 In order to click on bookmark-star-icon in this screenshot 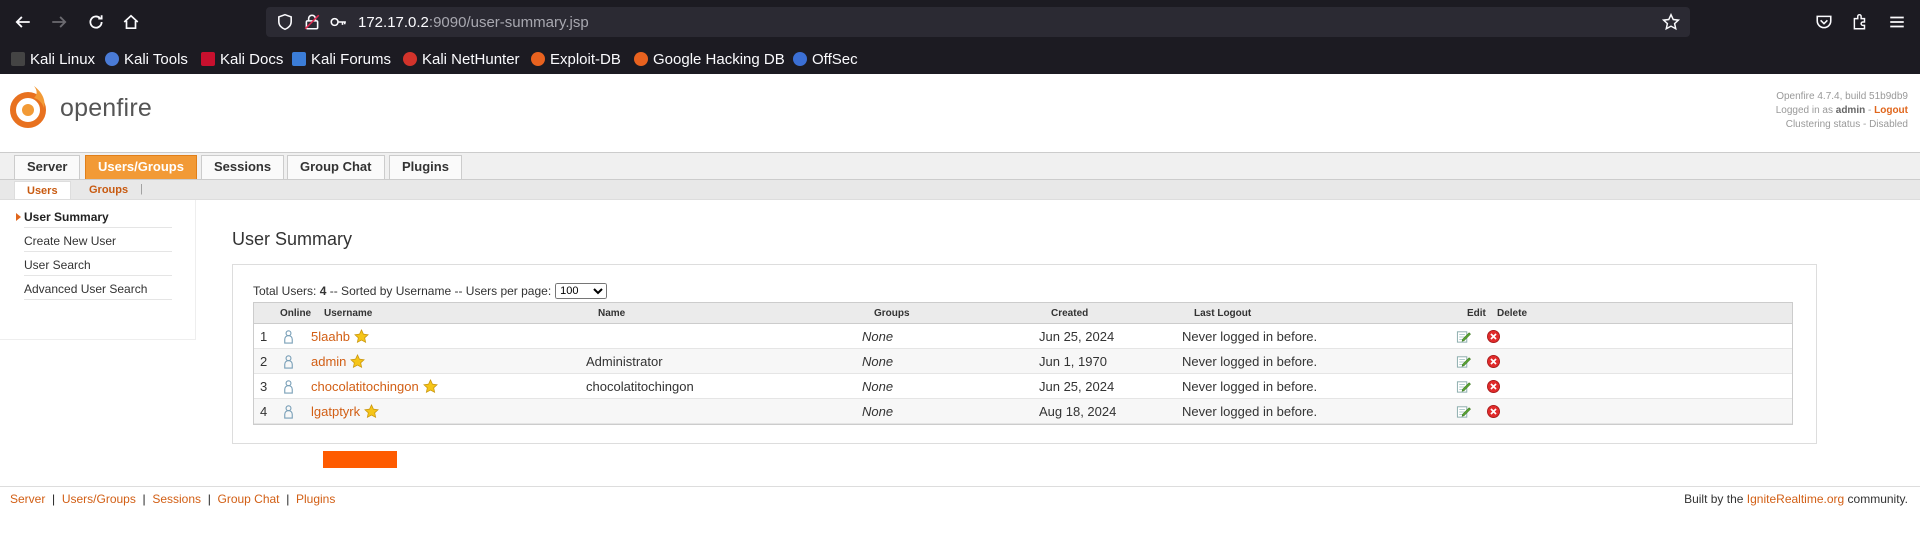, I will do `click(1671, 21)`.